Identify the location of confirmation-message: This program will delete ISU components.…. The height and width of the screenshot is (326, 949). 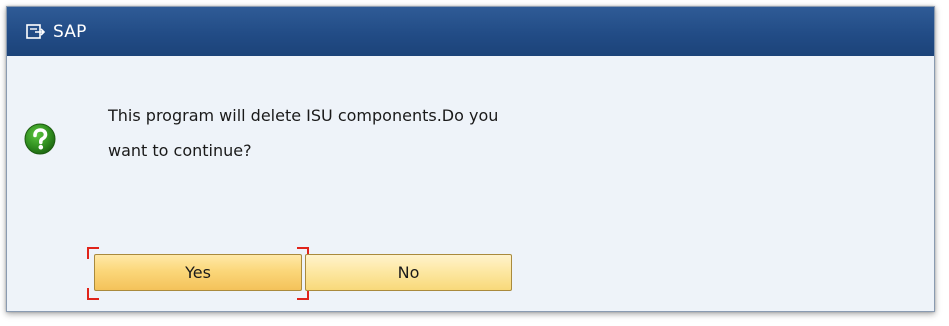
(388, 133).